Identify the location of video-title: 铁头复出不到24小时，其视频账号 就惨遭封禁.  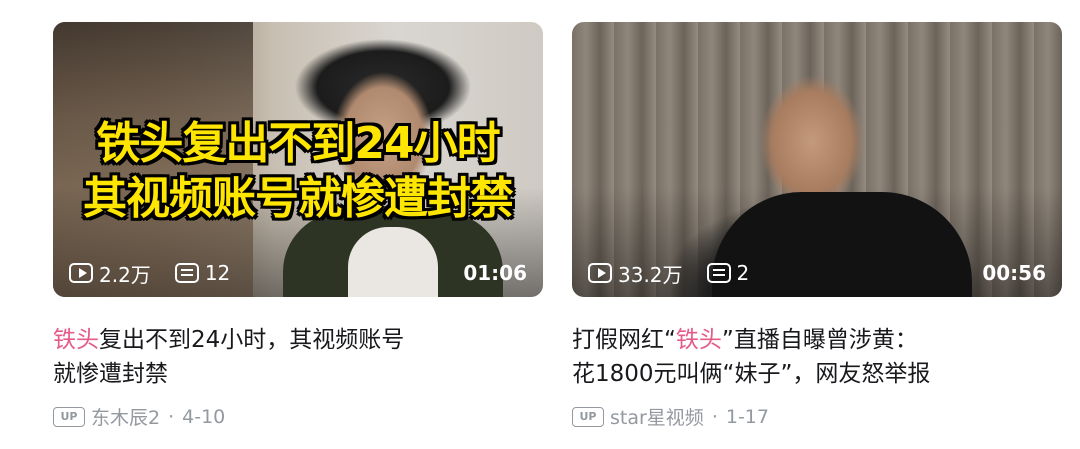
(298, 357).